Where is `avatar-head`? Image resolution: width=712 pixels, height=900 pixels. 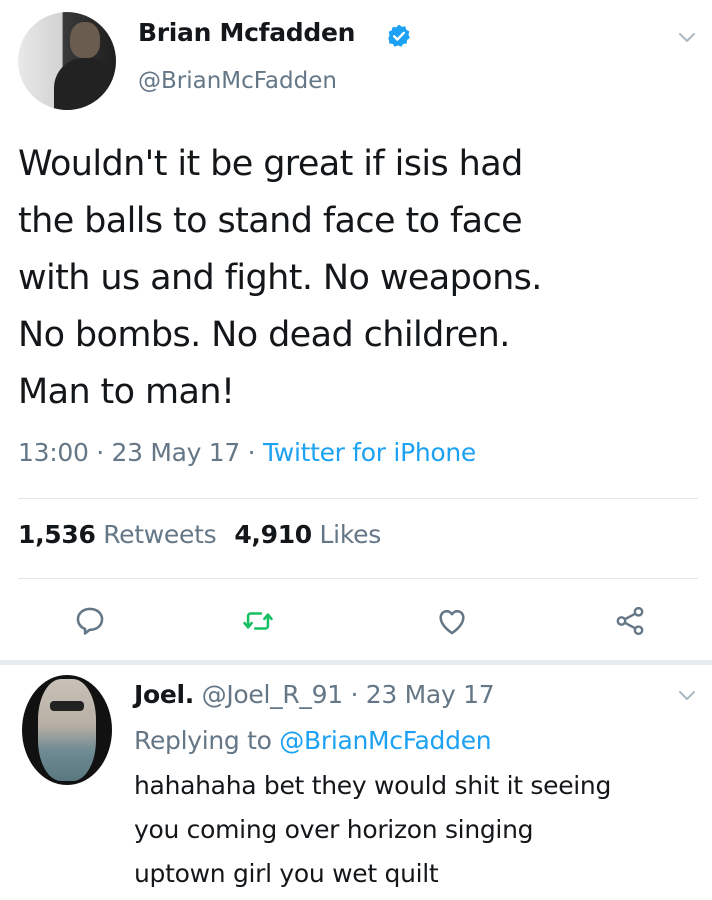 avatar-head is located at coordinates (85, 40).